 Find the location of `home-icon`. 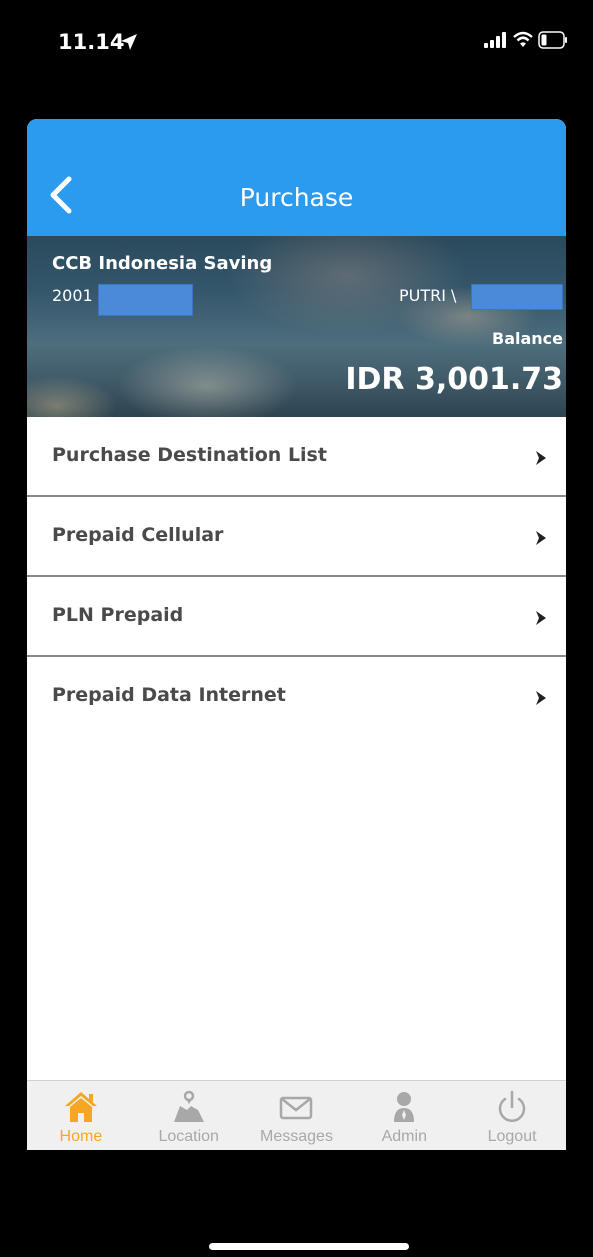

home-icon is located at coordinates (80, 1107).